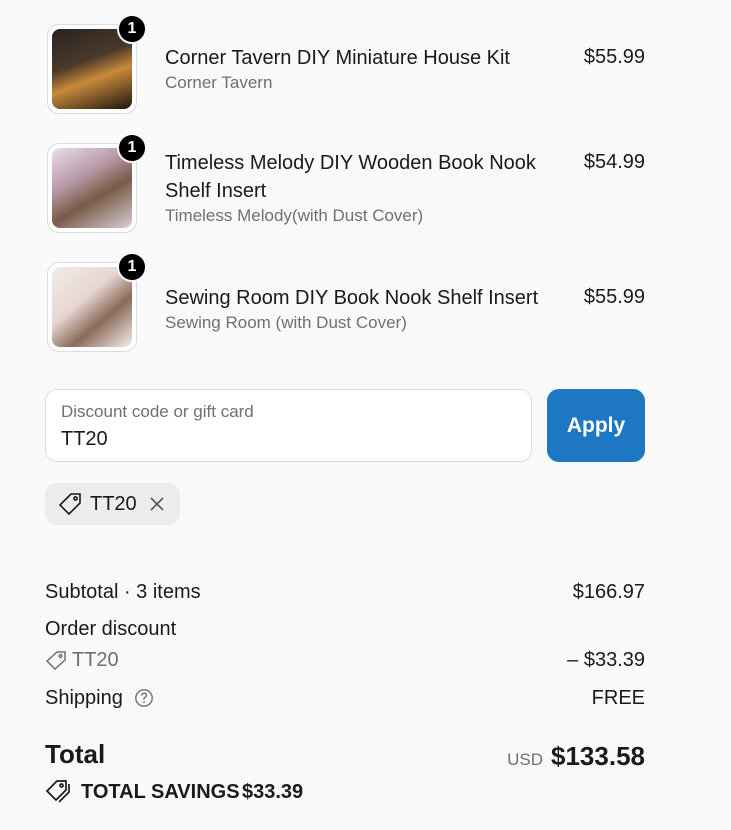  What do you see at coordinates (345, 755) in the screenshot?
I see `total-row: Total USD $133.58` at bounding box center [345, 755].